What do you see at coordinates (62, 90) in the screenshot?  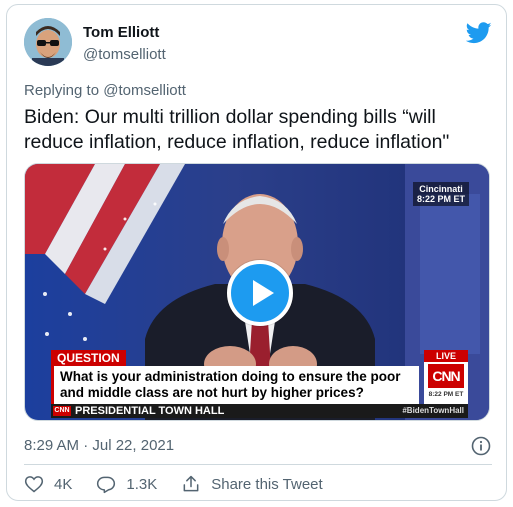 I see `replying-prefix: Replying to` at bounding box center [62, 90].